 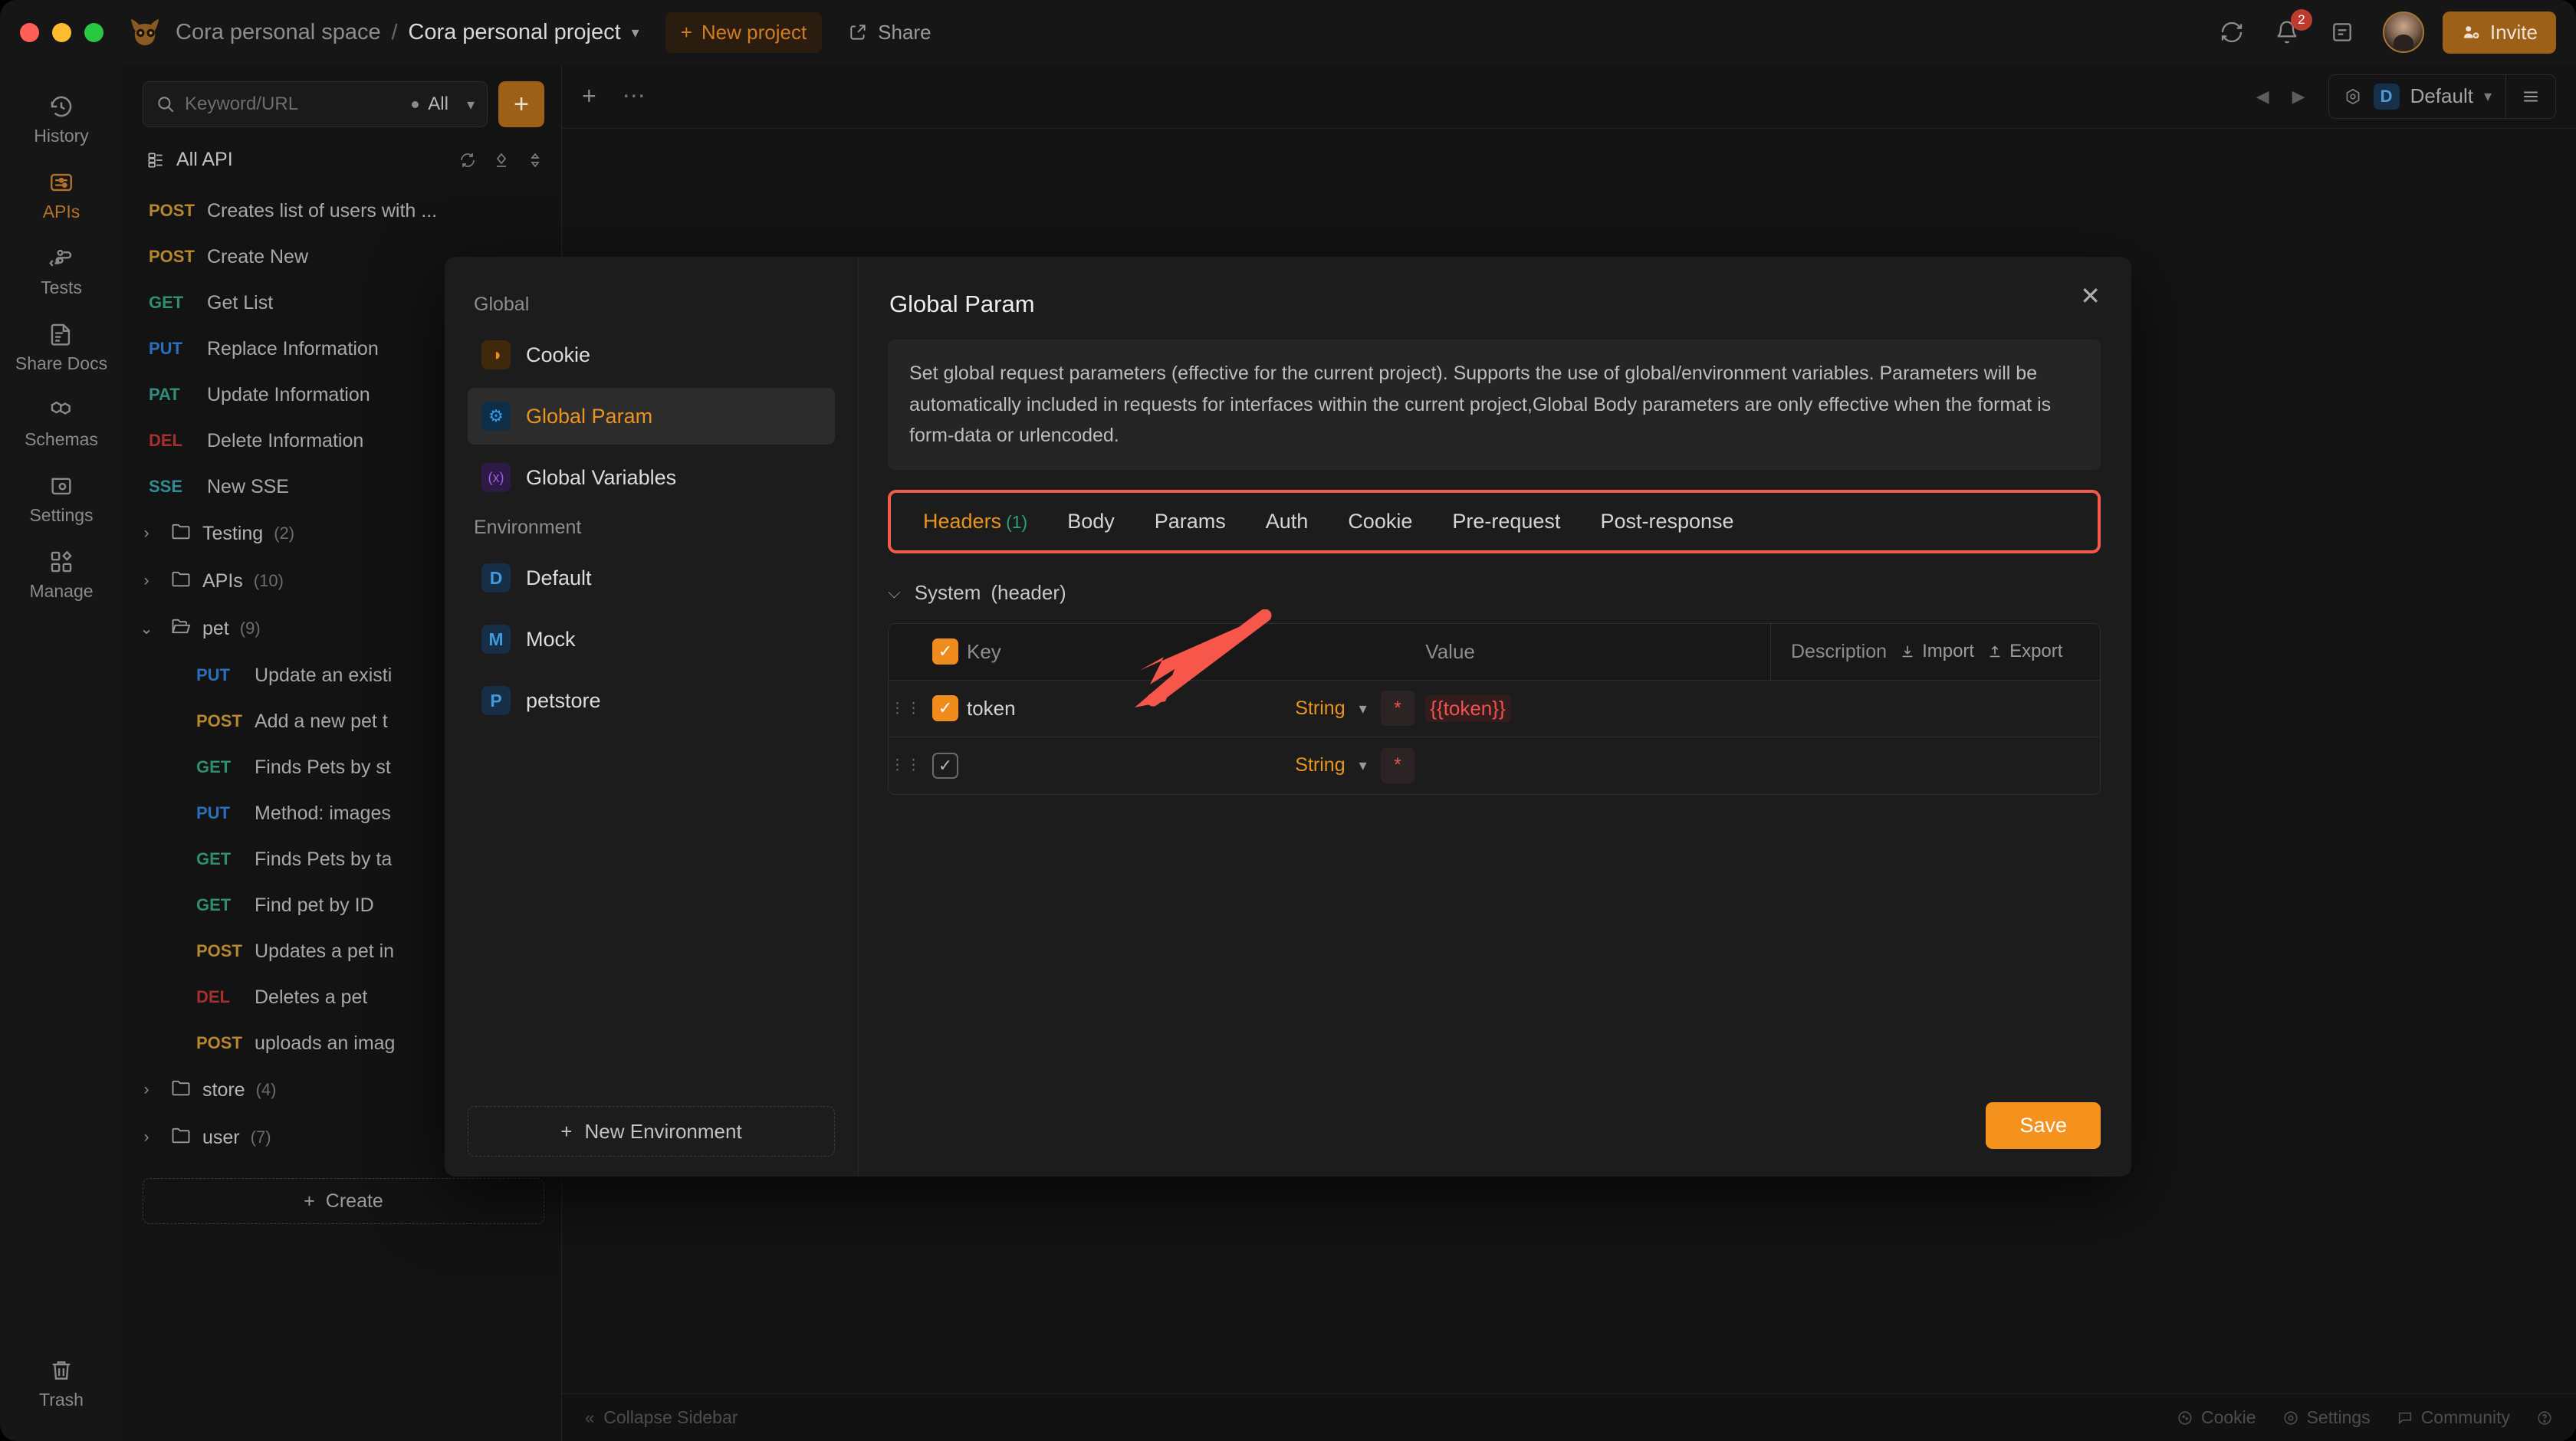 I want to click on sync-button, so click(x=2231, y=32).